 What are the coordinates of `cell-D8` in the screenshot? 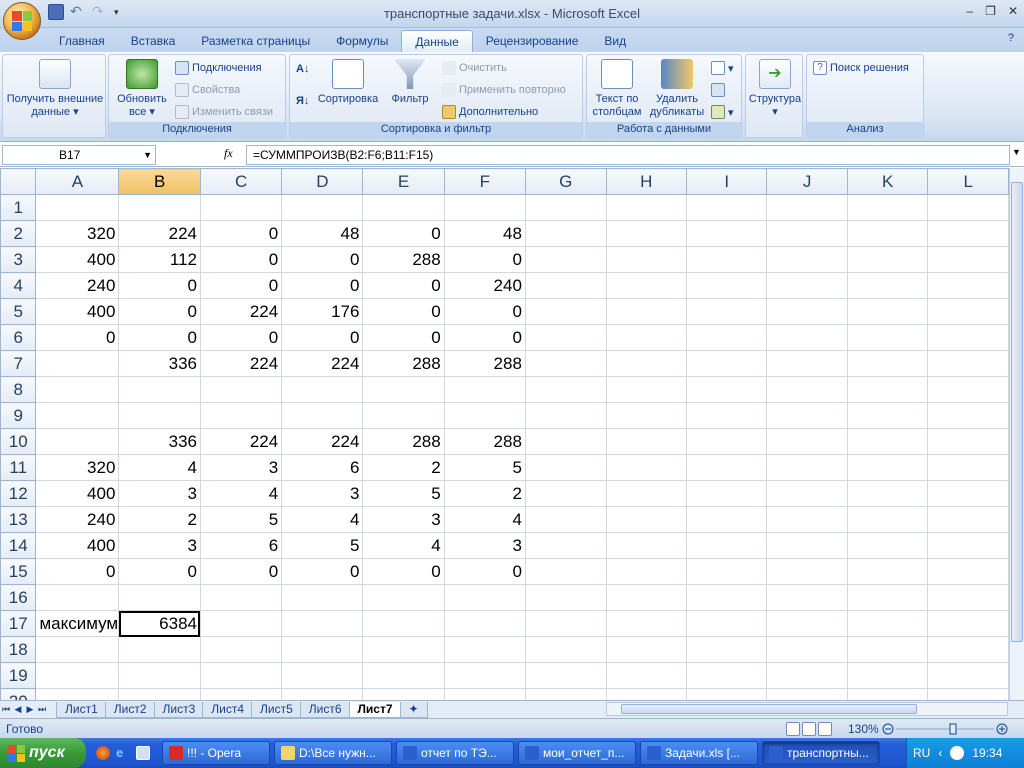 It's located at (322, 389).